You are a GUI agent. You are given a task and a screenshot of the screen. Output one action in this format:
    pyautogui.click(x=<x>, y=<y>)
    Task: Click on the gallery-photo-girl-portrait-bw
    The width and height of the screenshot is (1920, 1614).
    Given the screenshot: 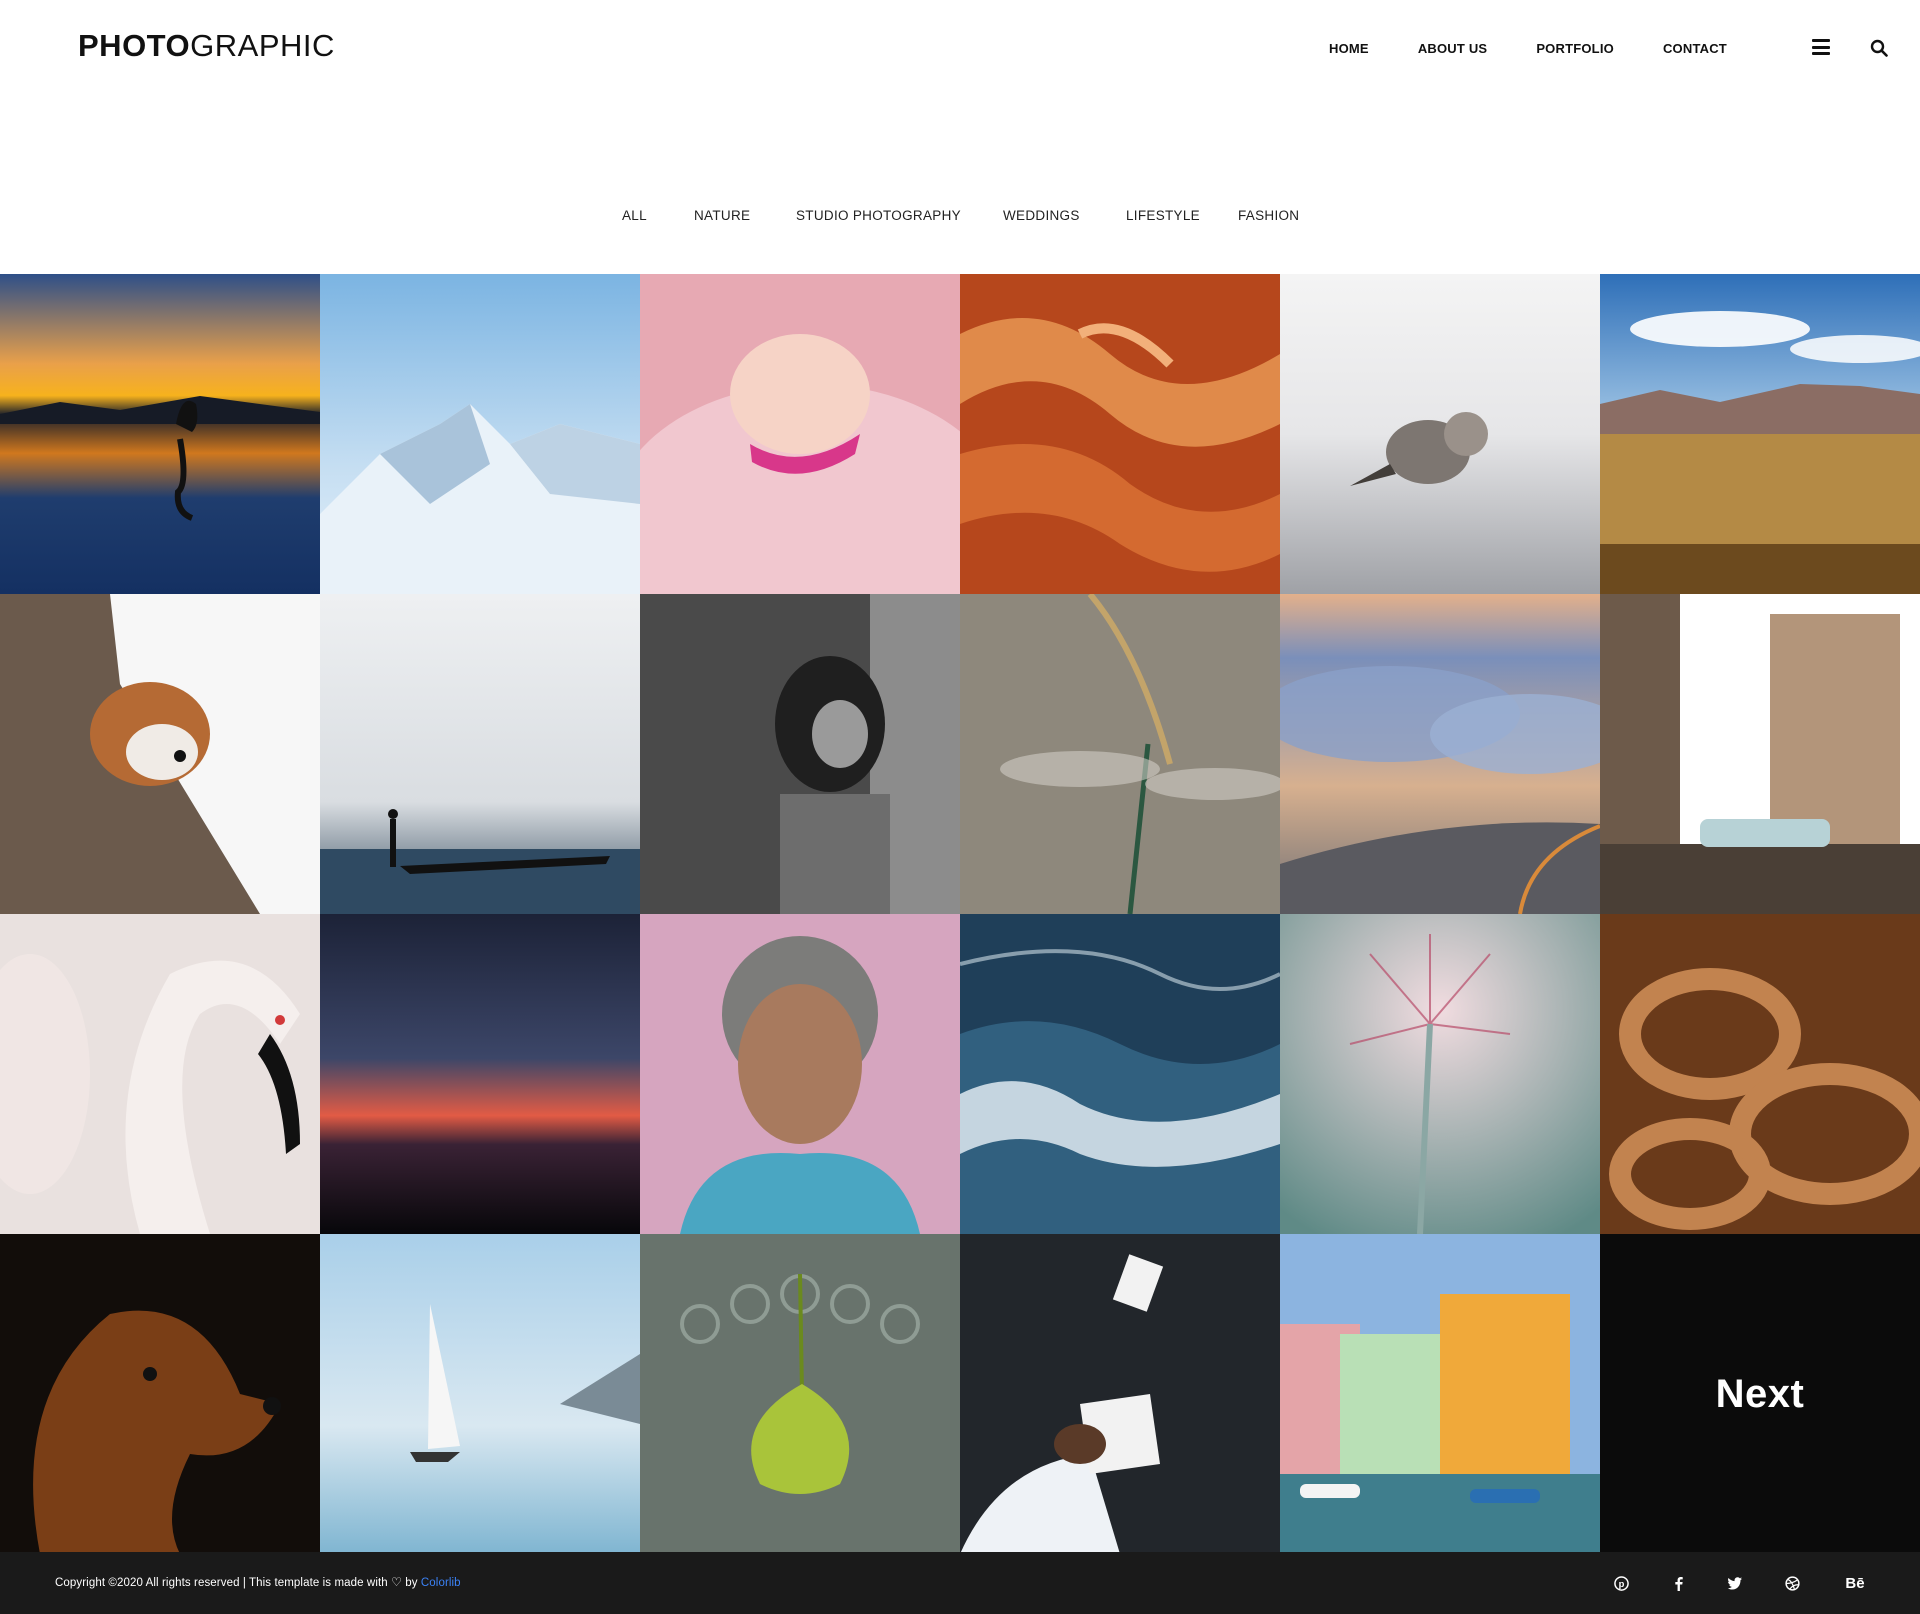 What is the action you would take?
    pyautogui.click(x=800, y=754)
    